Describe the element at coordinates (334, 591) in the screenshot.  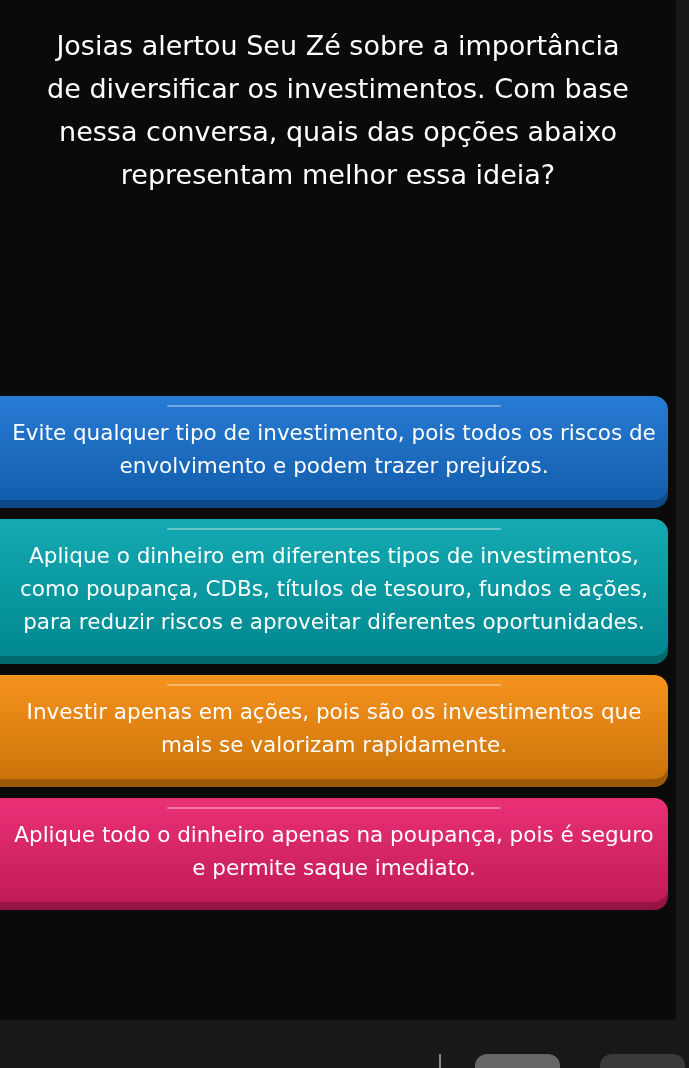
I see `answer-option: Aplique o dinheiro em diferentes tipos de investimentos, como poupança, CDBs, títulos de tesouro, fundos e ações, para reduzir riscos e aproveitar diferentes oportunidades.` at that location.